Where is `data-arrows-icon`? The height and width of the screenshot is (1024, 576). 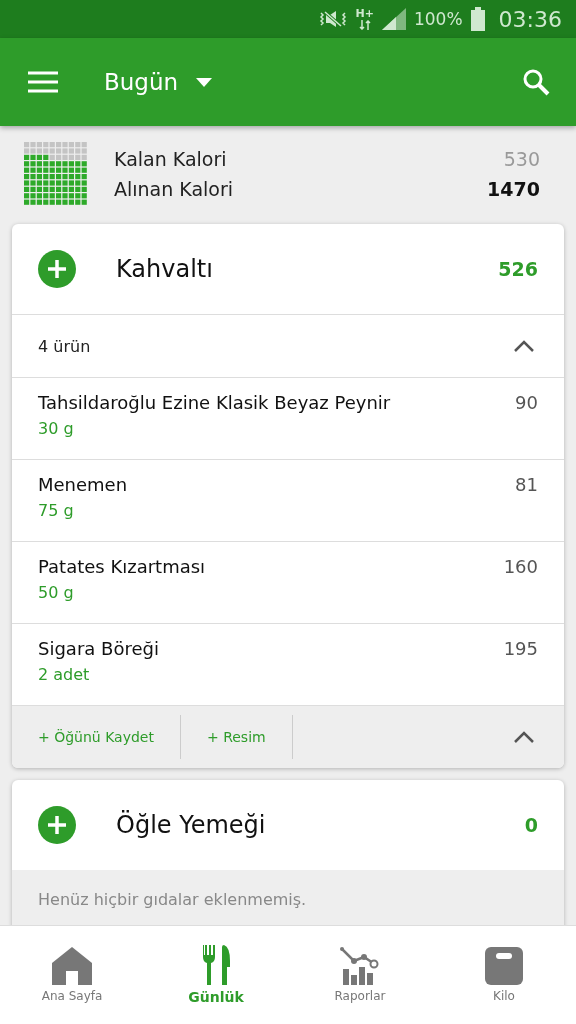
data-arrows-icon is located at coordinates (364, 25).